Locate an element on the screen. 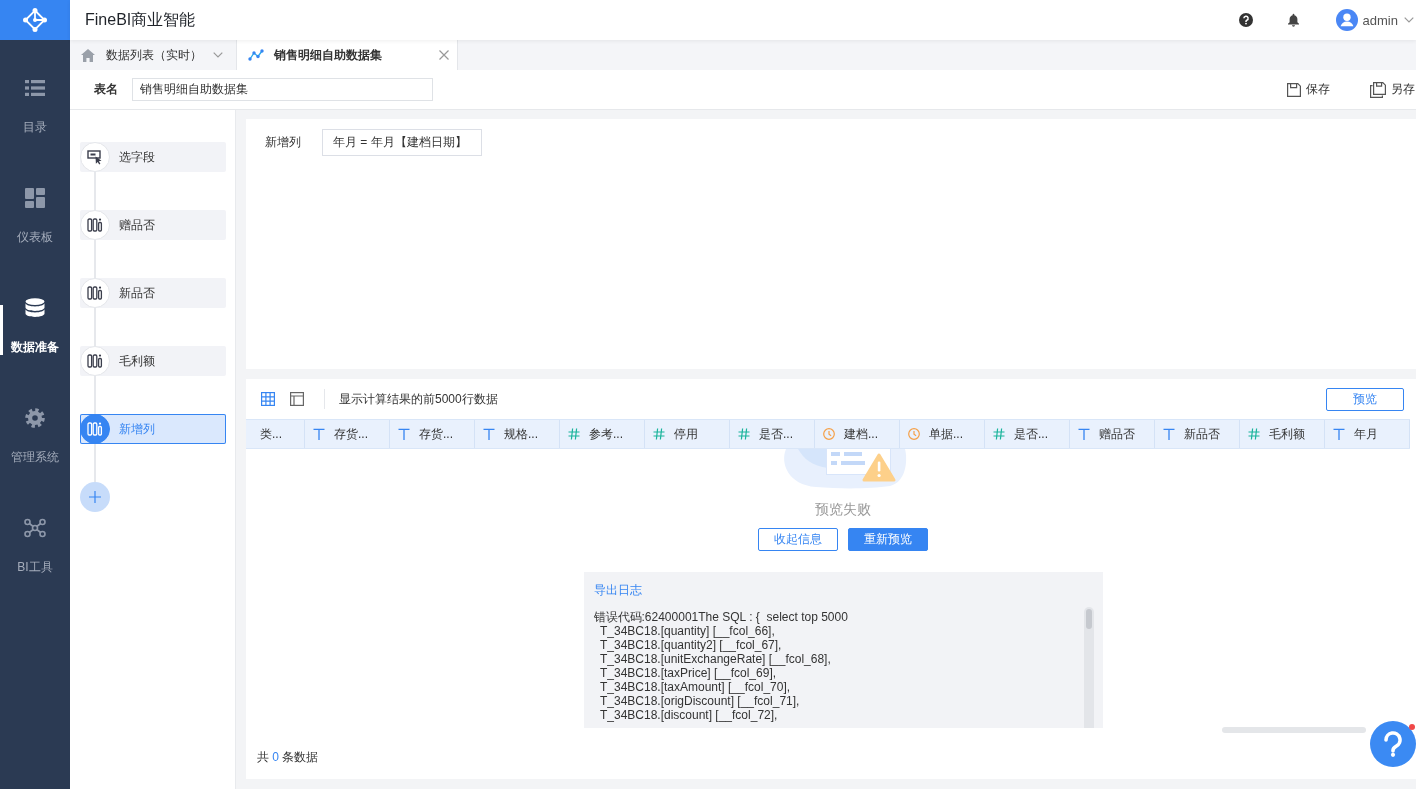  grid-view-icon is located at coordinates (268, 399).